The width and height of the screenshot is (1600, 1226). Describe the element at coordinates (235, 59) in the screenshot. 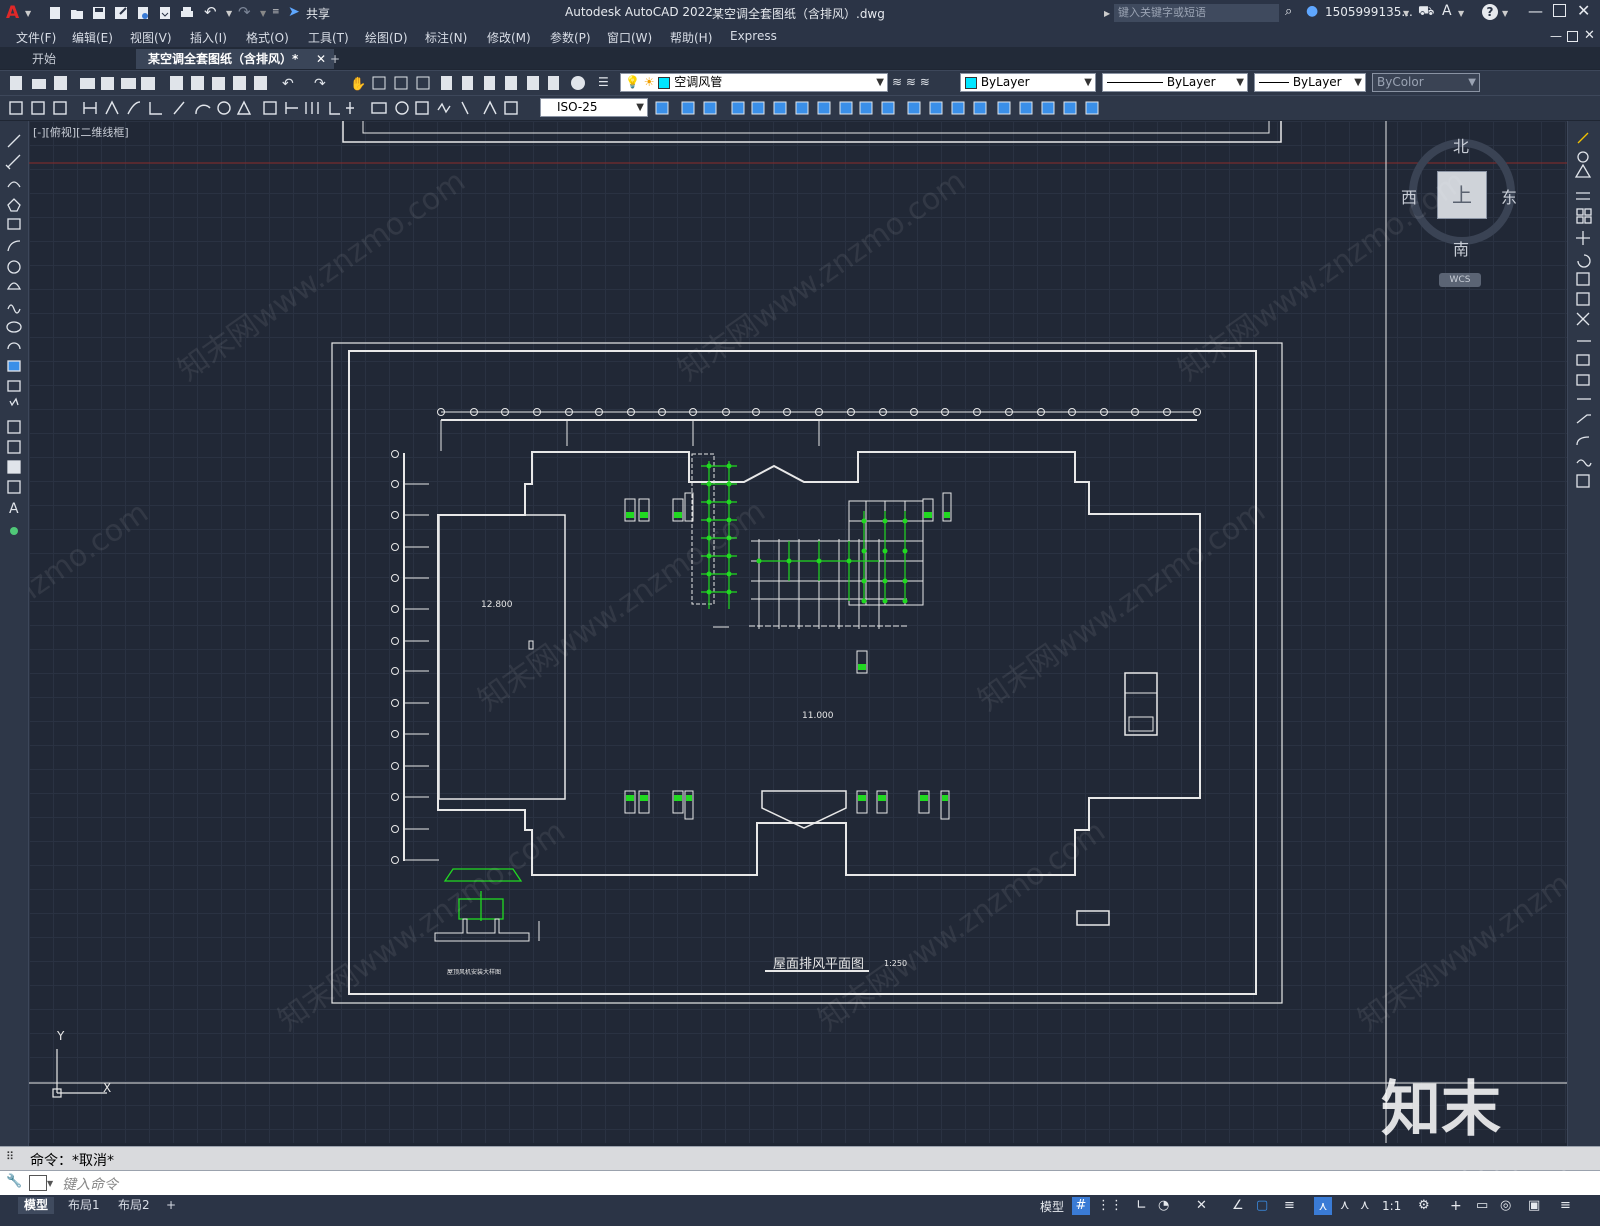

I see `tab-drawing: 某空调全套图纸（含排风）* ✕` at that location.